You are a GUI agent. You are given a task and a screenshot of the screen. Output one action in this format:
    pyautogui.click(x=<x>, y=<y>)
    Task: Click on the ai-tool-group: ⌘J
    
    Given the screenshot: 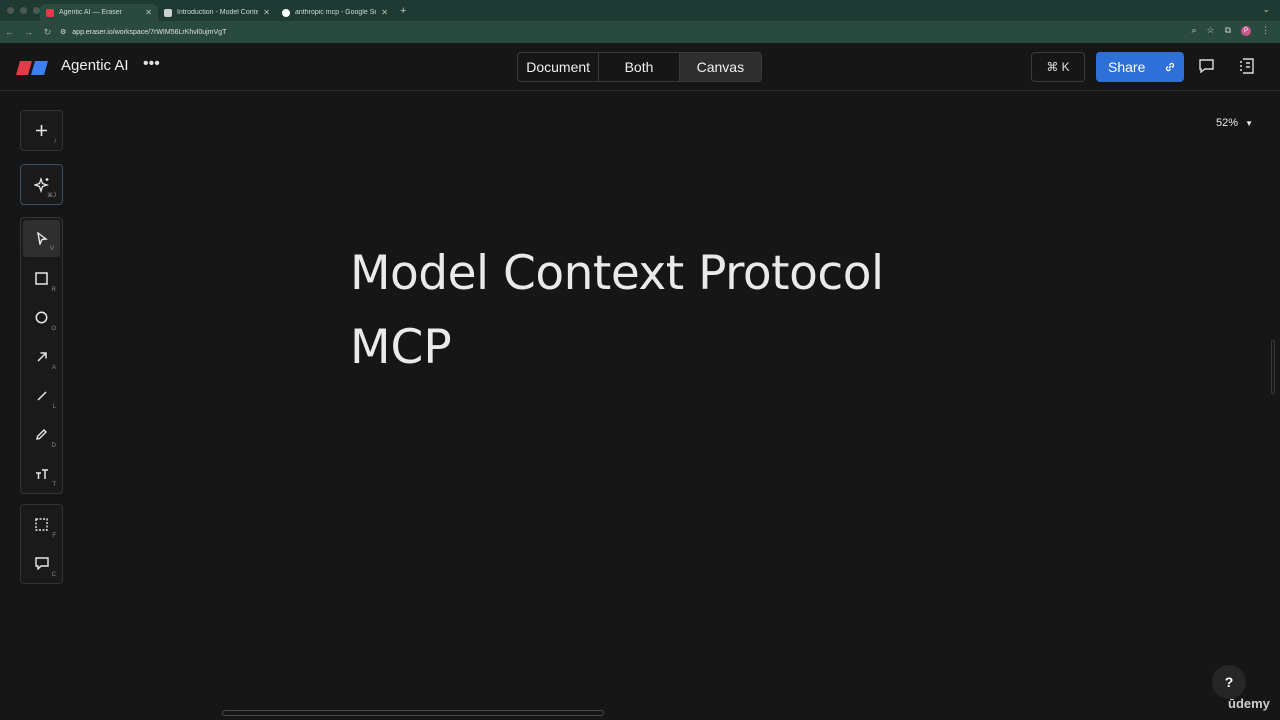 What is the action you would take?
    pyautogui.click(x=41, y=184)
    